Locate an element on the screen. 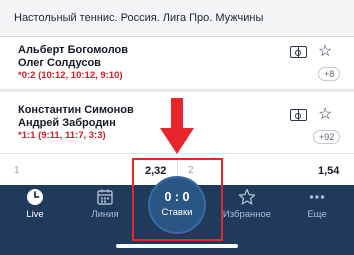 The image size is (354, 255). tab-live-label: Live is located at coordinates (35, 214).